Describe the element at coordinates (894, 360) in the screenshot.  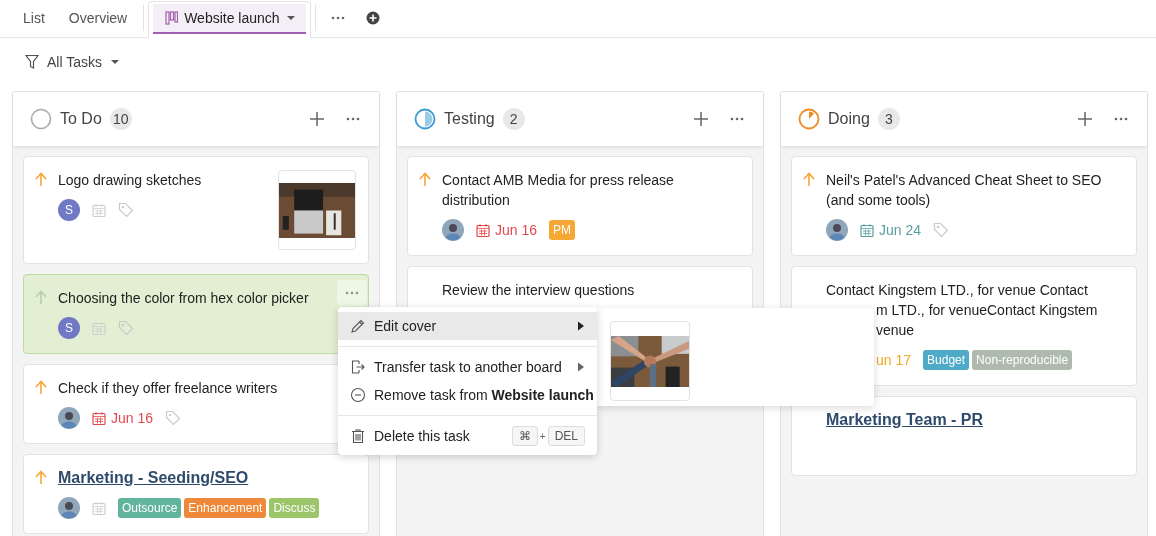
I see `due-date: un 17` at that location.